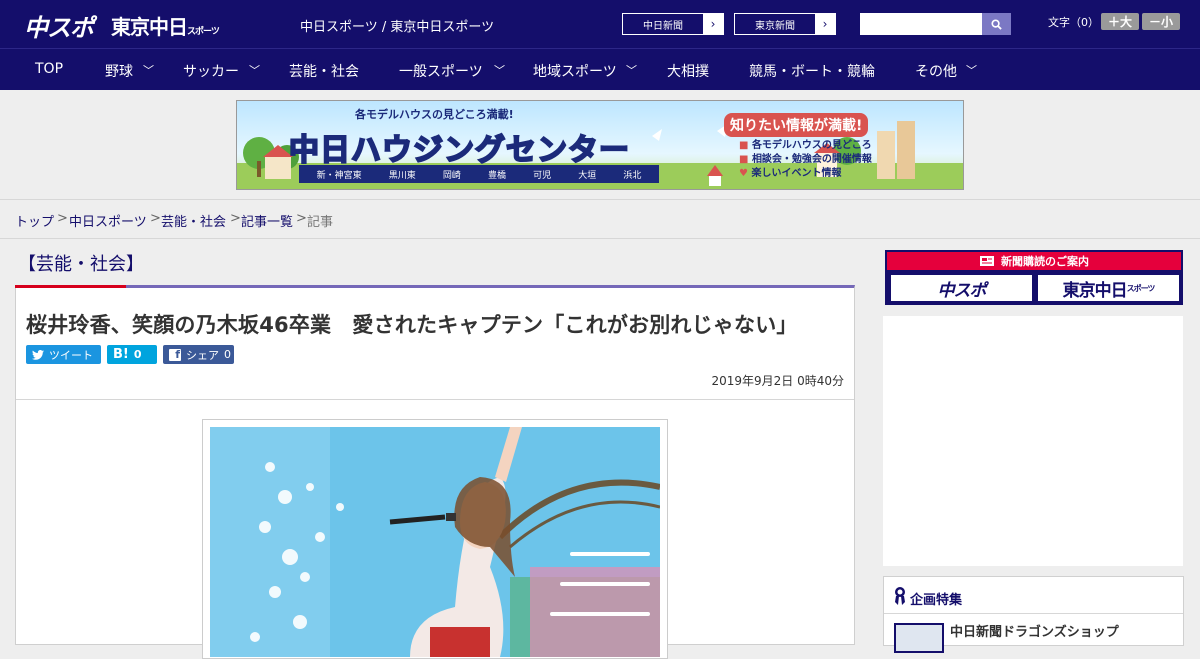 The height and width of the screenshot is (659, 1200). I want to click on award-ribbon-icon, so click(900, 596).